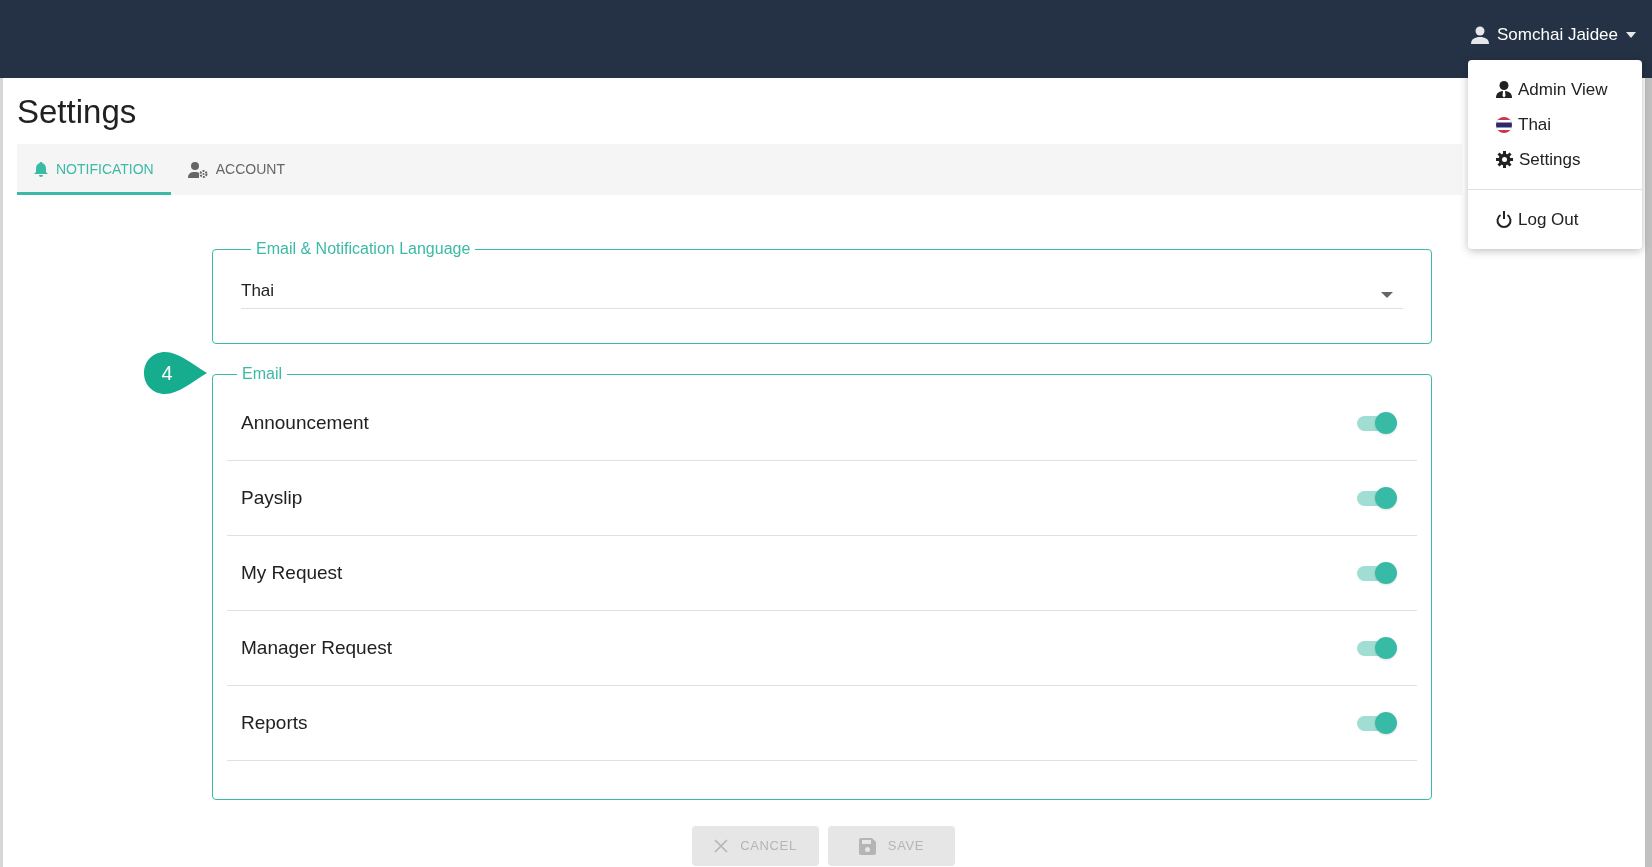 This screenshot has height=867, width=1652. What do you see at coordinates (272, 497) in the screenshot?
I see `setting-label: Payslip` at bounding box center [272, 497].